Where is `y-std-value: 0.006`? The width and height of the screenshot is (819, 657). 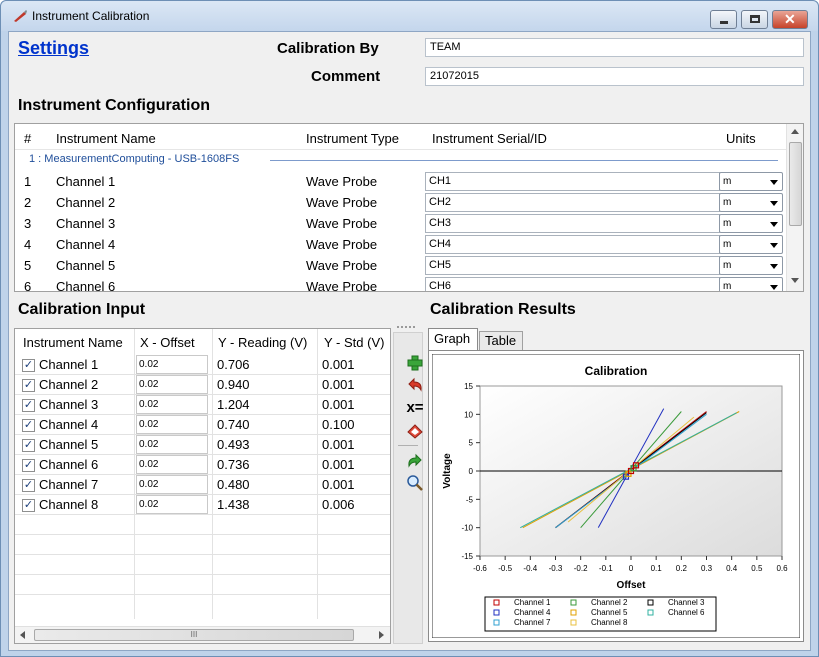 y-std-value: 0.006 is located at coordinates (338, 504).